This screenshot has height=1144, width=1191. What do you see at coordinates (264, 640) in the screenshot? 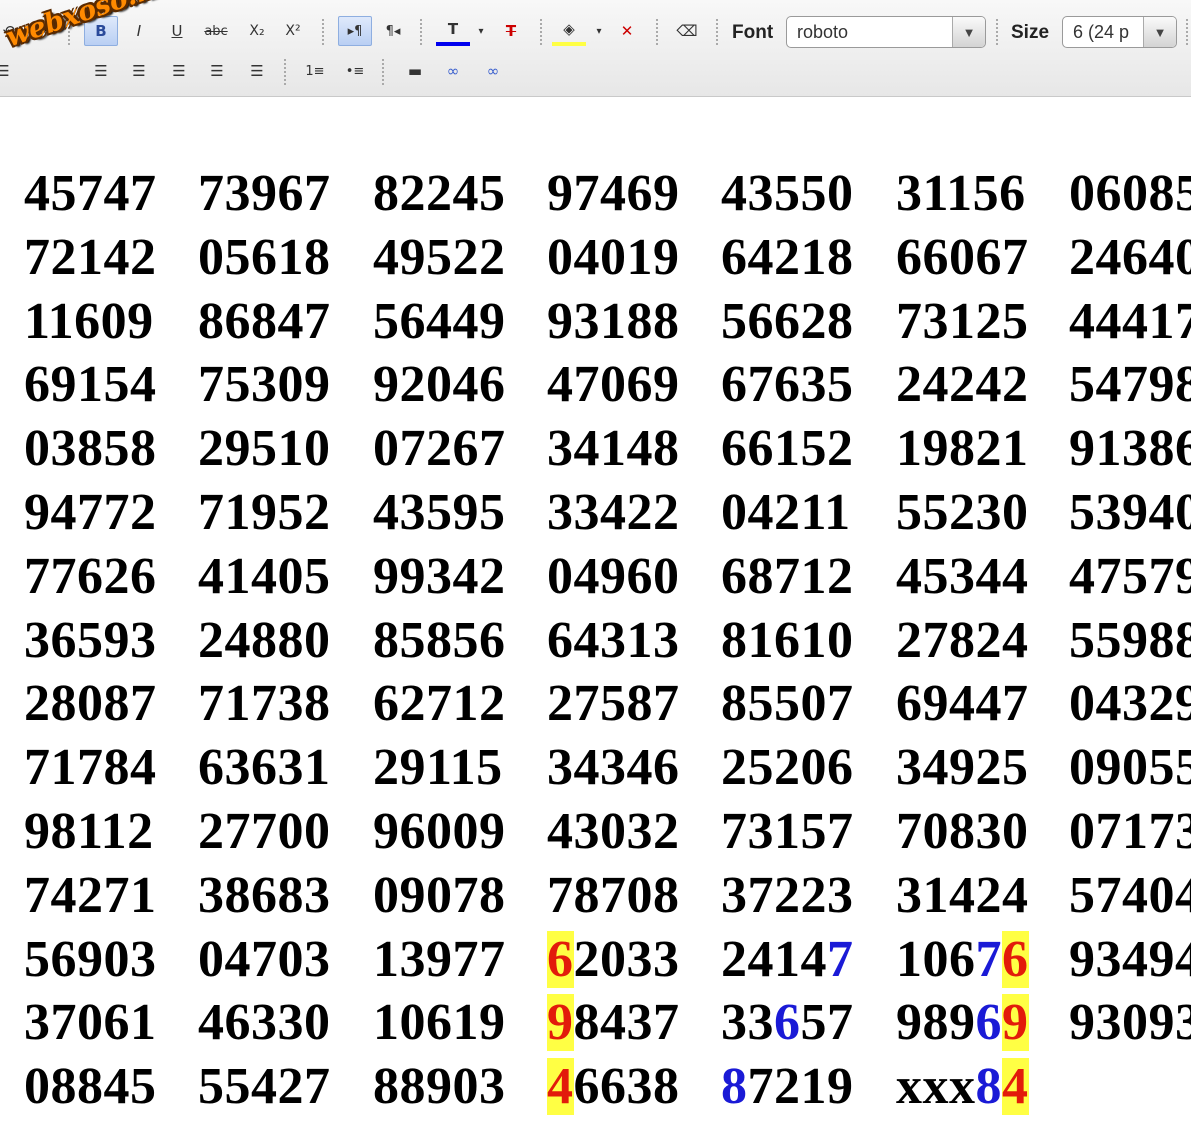
I see `number-cell: 24880` at bounding box center [264, 640].